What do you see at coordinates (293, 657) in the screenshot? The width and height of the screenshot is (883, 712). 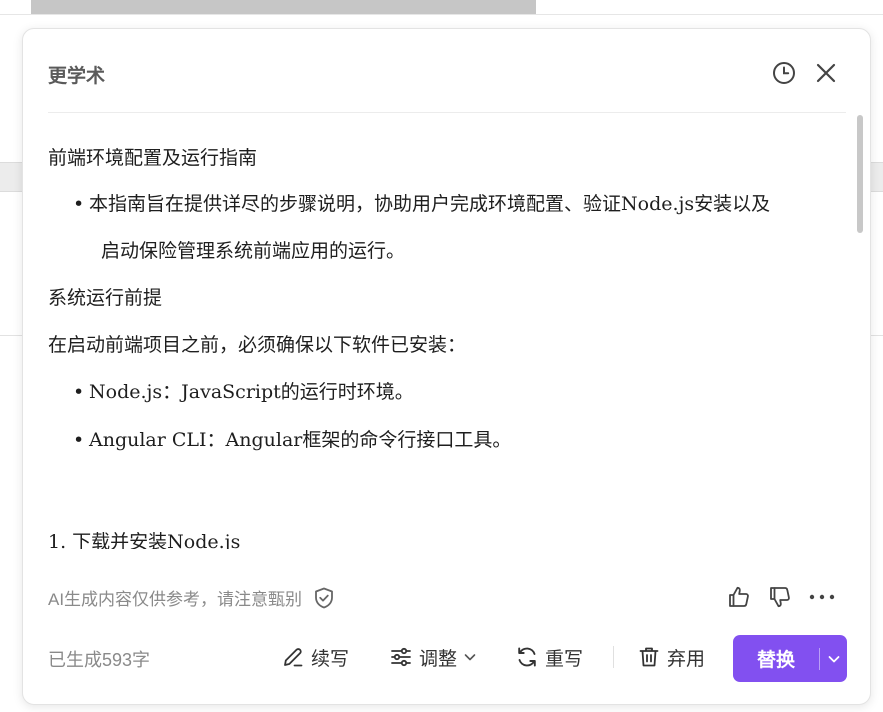 I see `pen-icon` at bounding box center [293, 657].